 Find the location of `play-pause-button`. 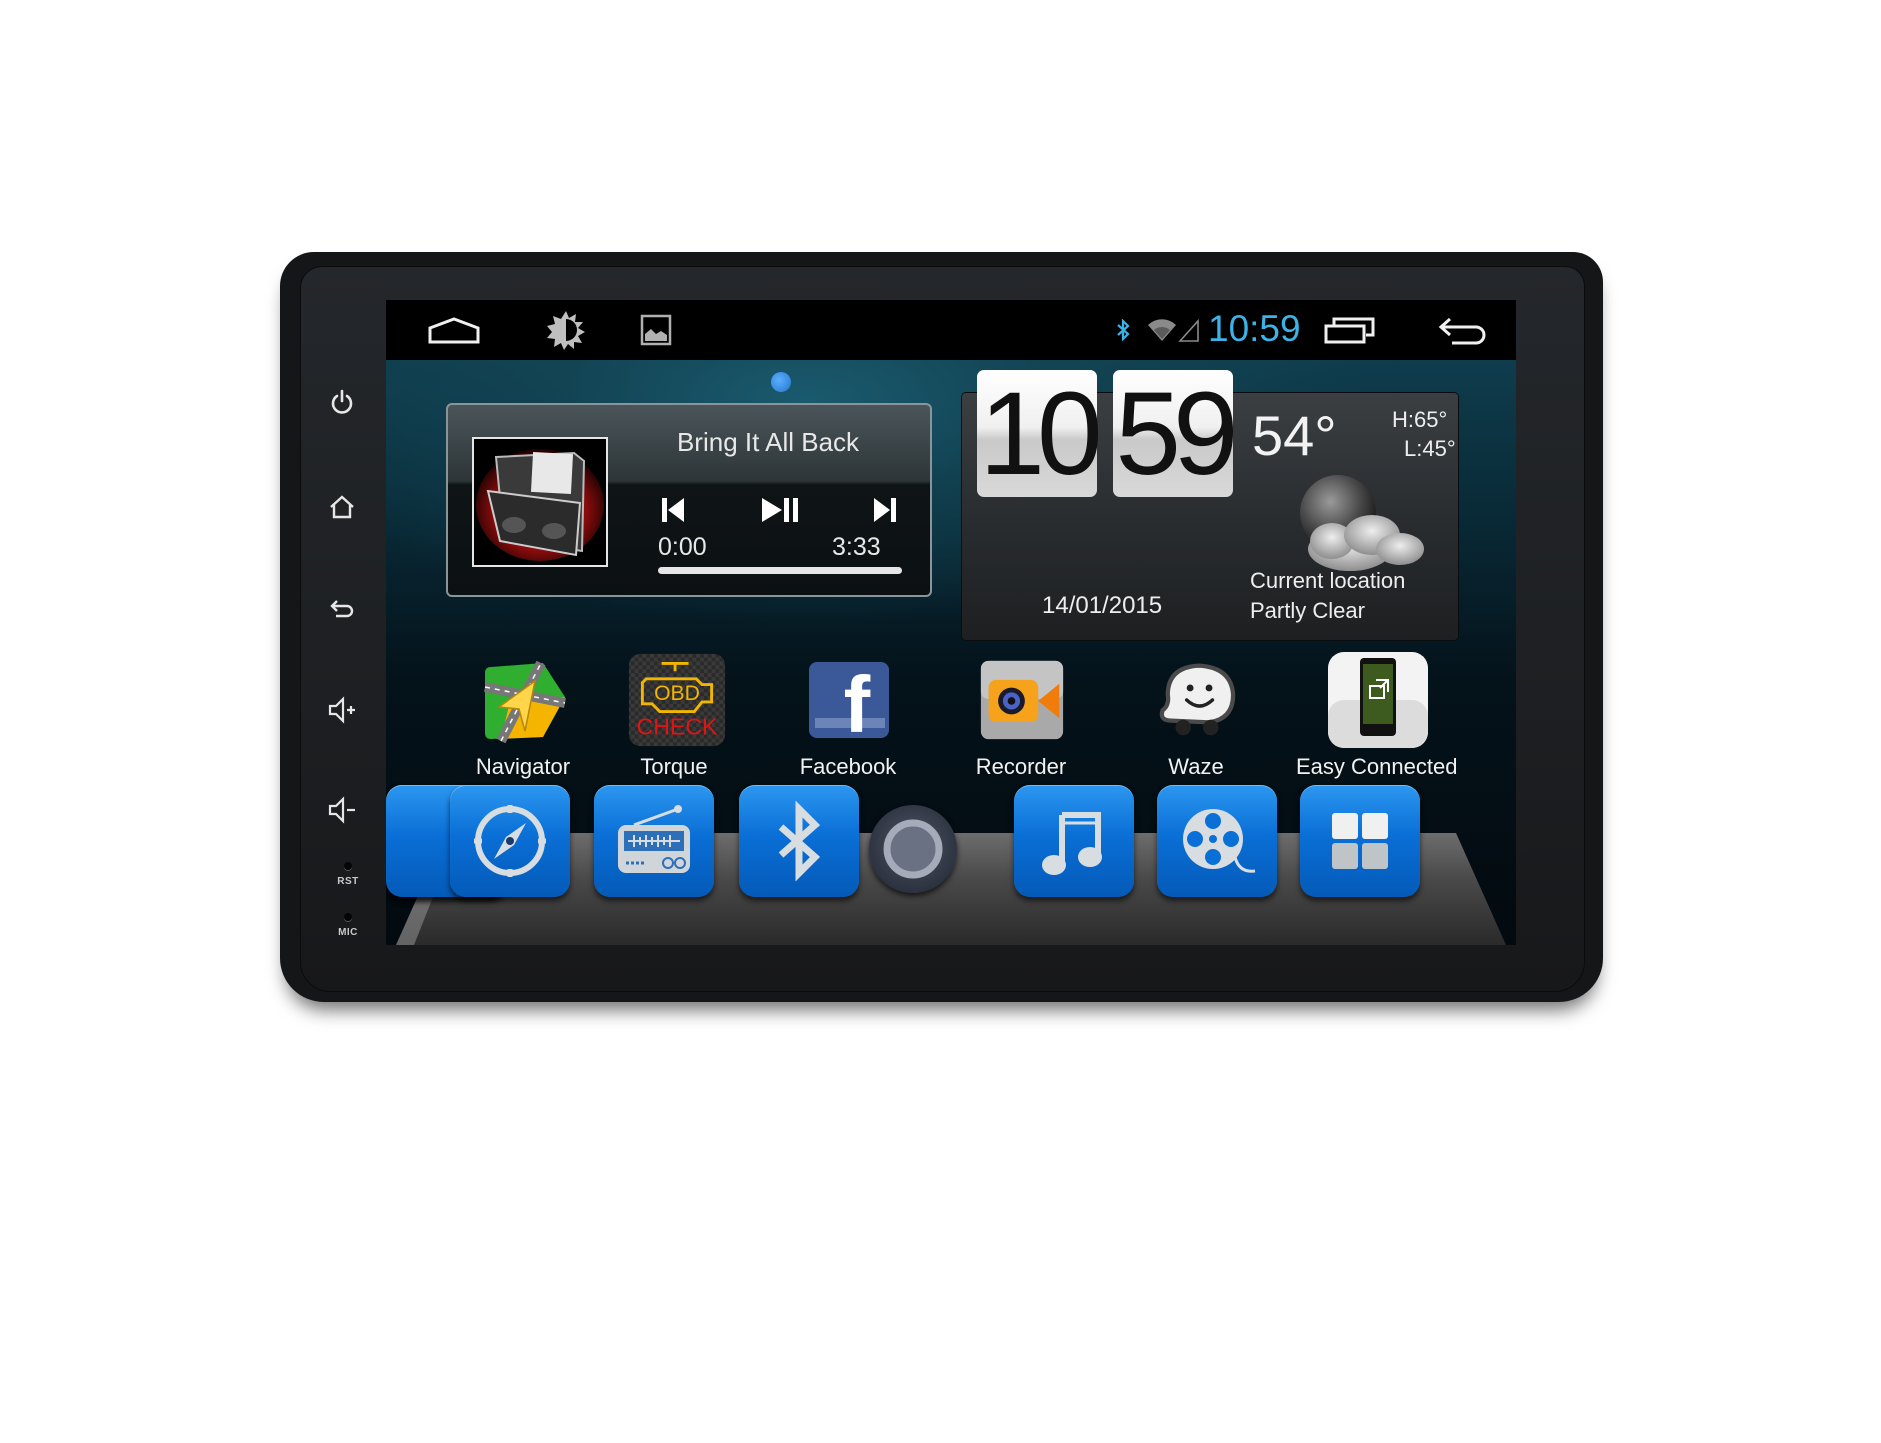

play-pause-button is located at coordinates (781, 510).